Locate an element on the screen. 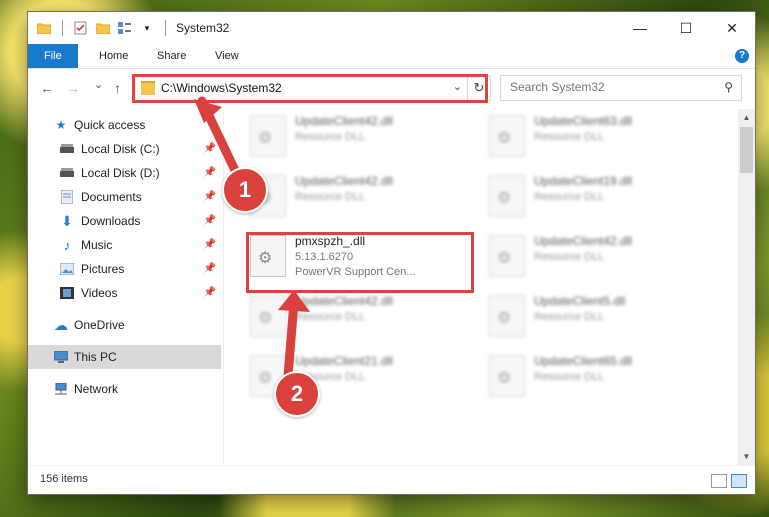 Image resolution: width=769 pixels, height=517 pixels. forward-icon: → is located at coordinates (73, 88).